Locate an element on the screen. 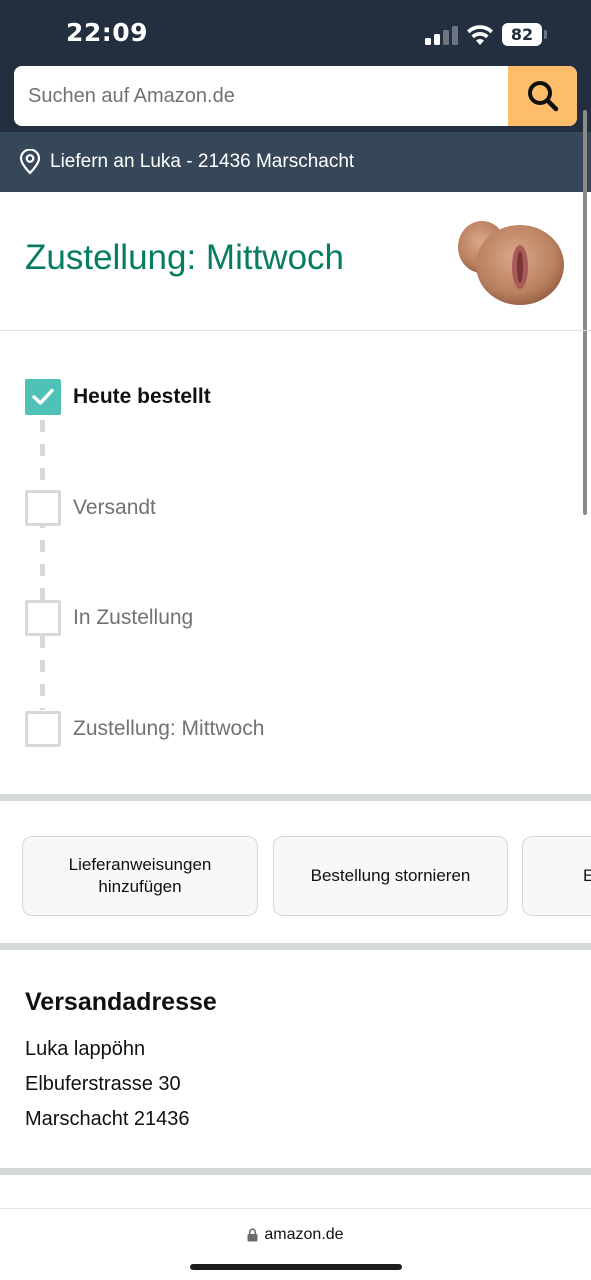  checkmark-icon is located at coordinates (43, 396).